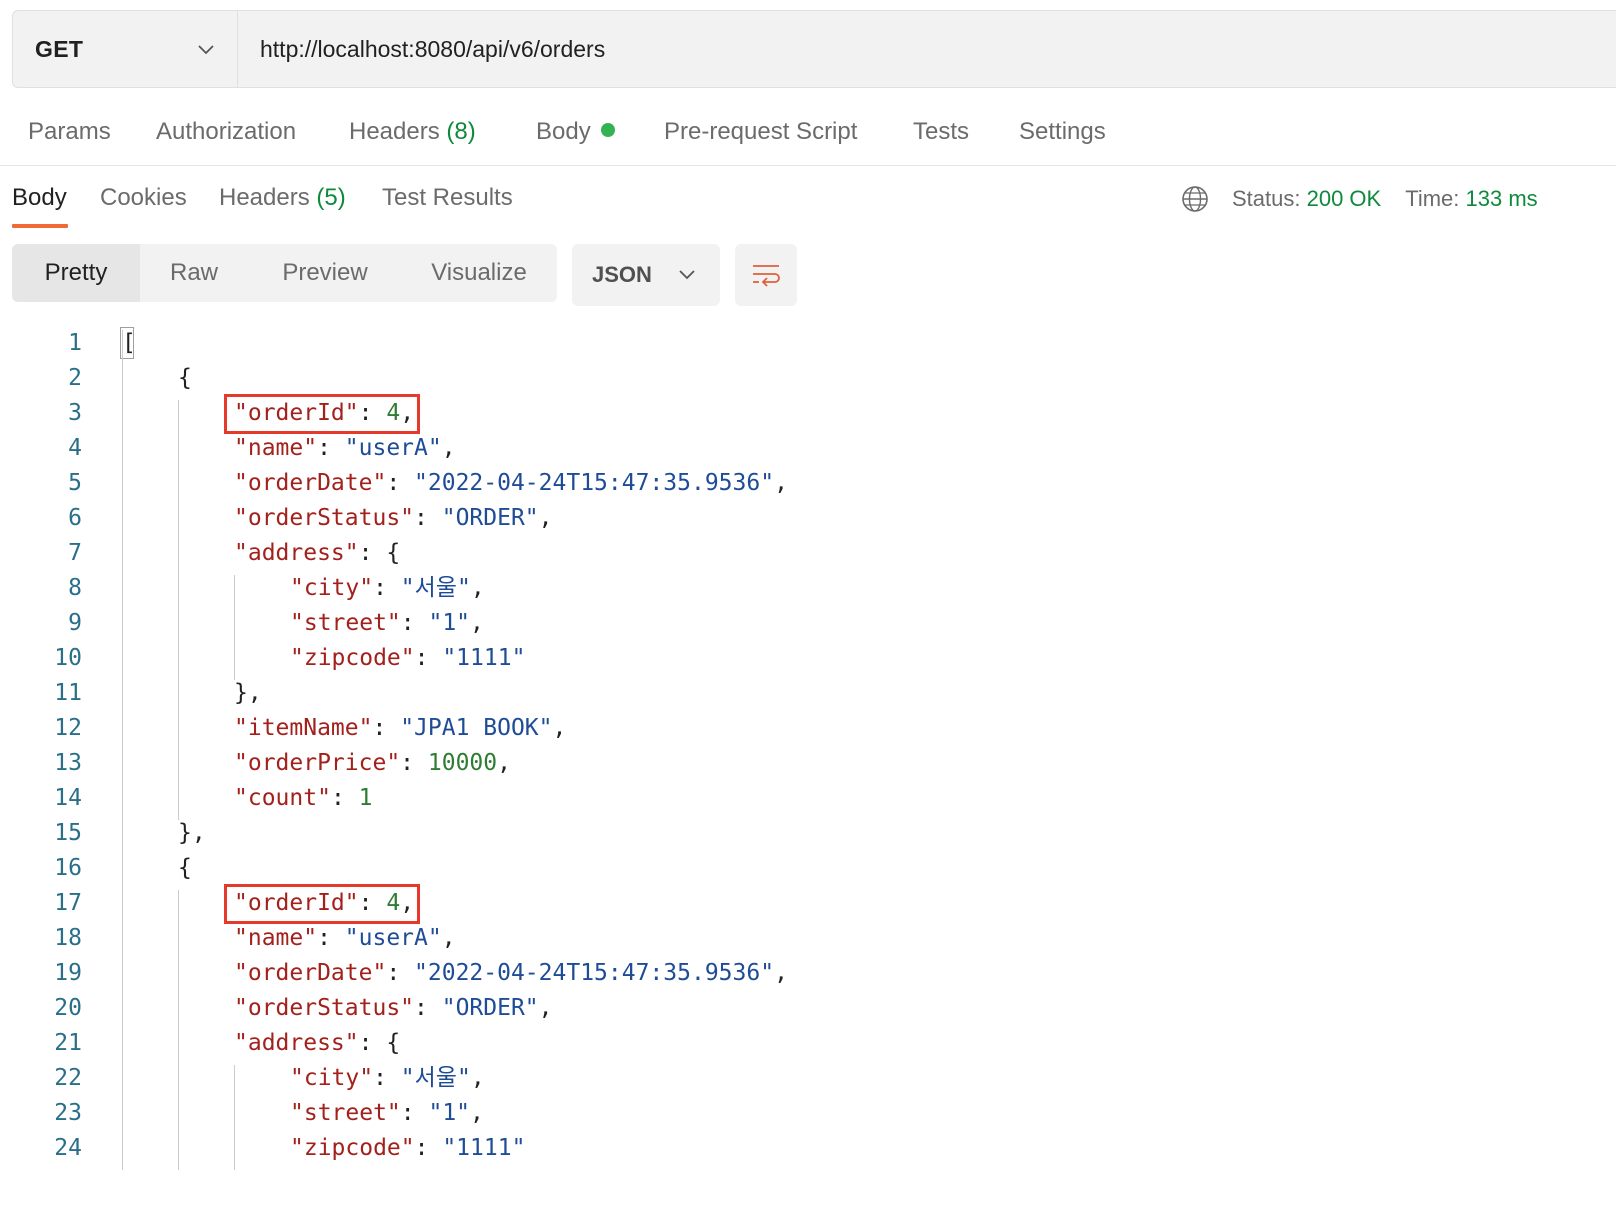 Image resolution: width=1616 pixels, height=1208 pixels. I want to click on response-tab-cookies: Cookies, so click(143, 198).